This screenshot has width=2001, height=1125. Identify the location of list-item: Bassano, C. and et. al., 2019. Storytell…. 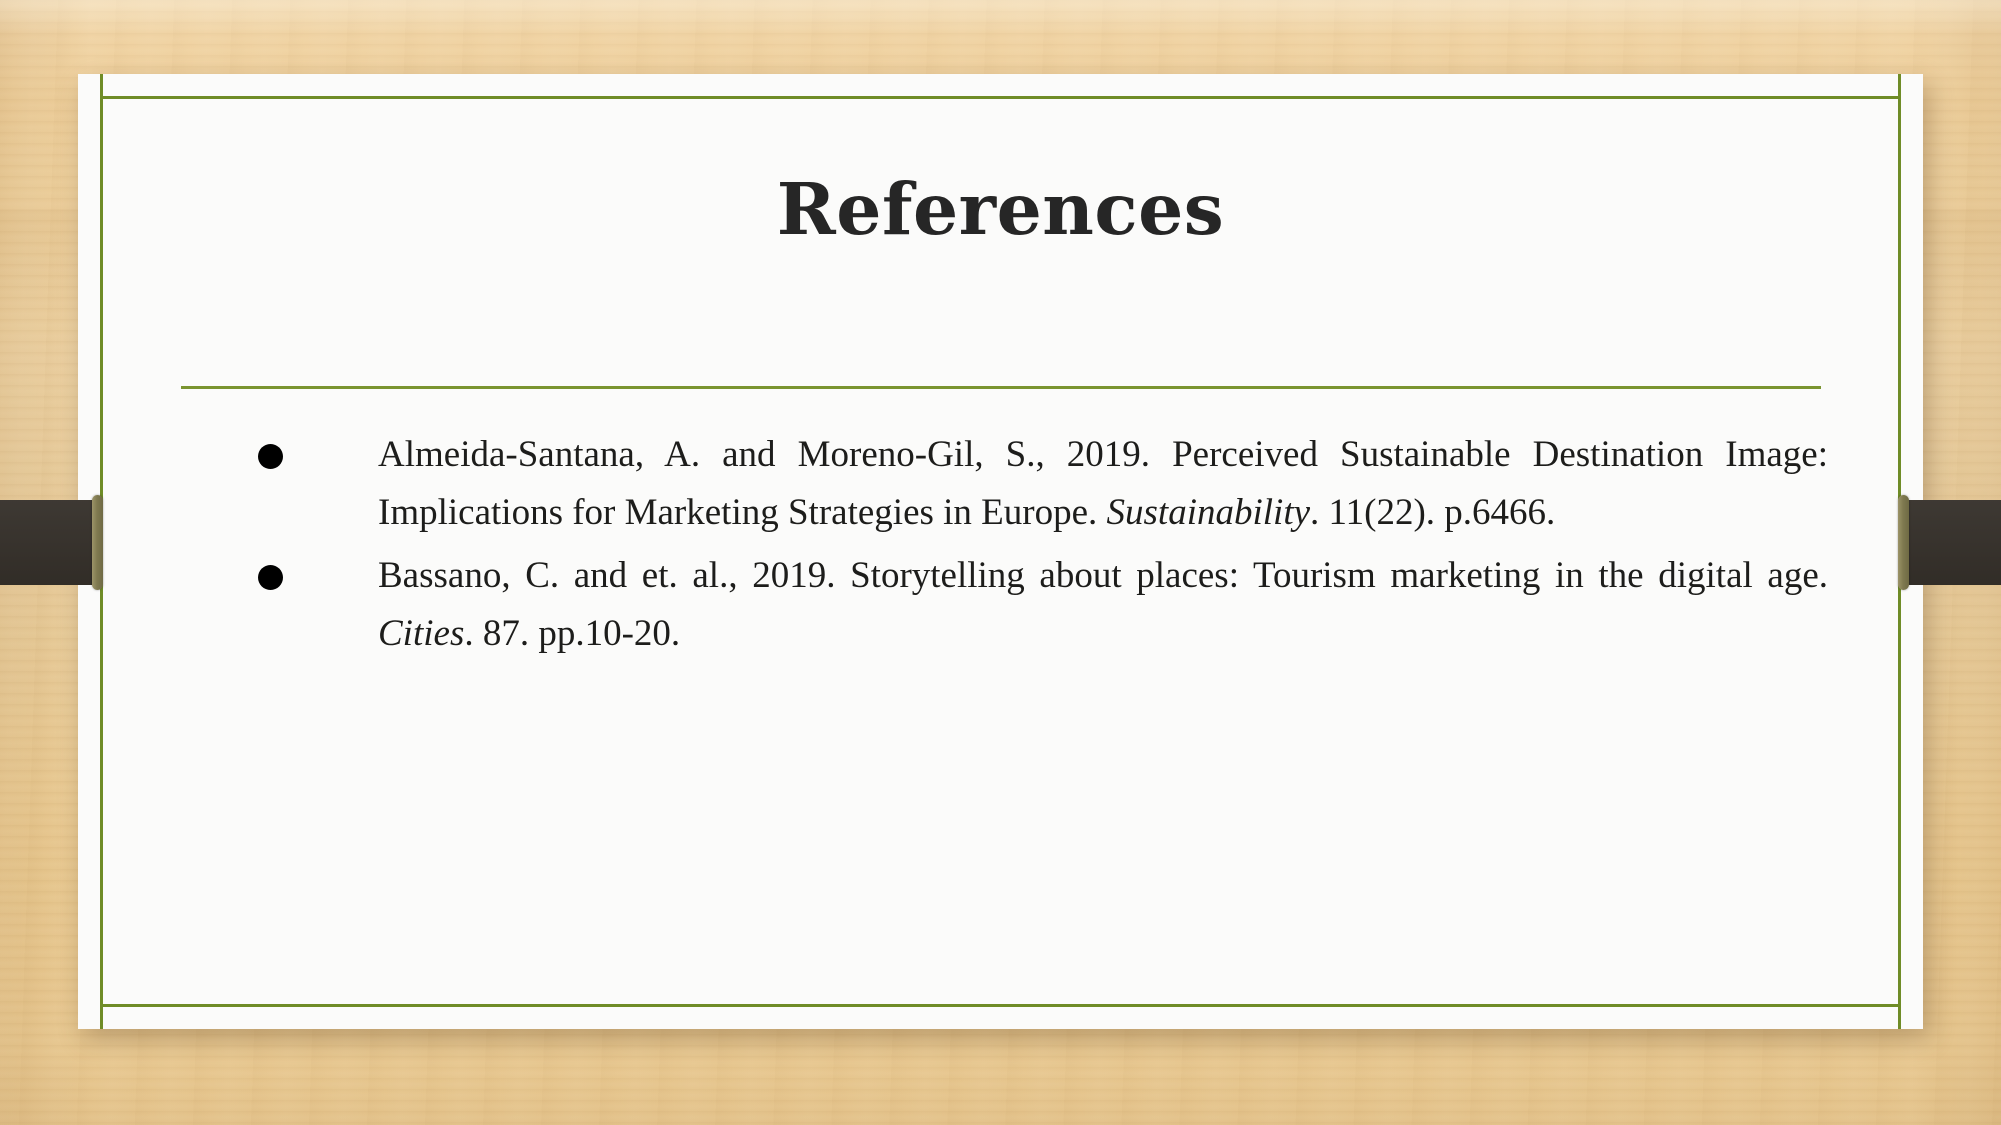
(1003, 605).